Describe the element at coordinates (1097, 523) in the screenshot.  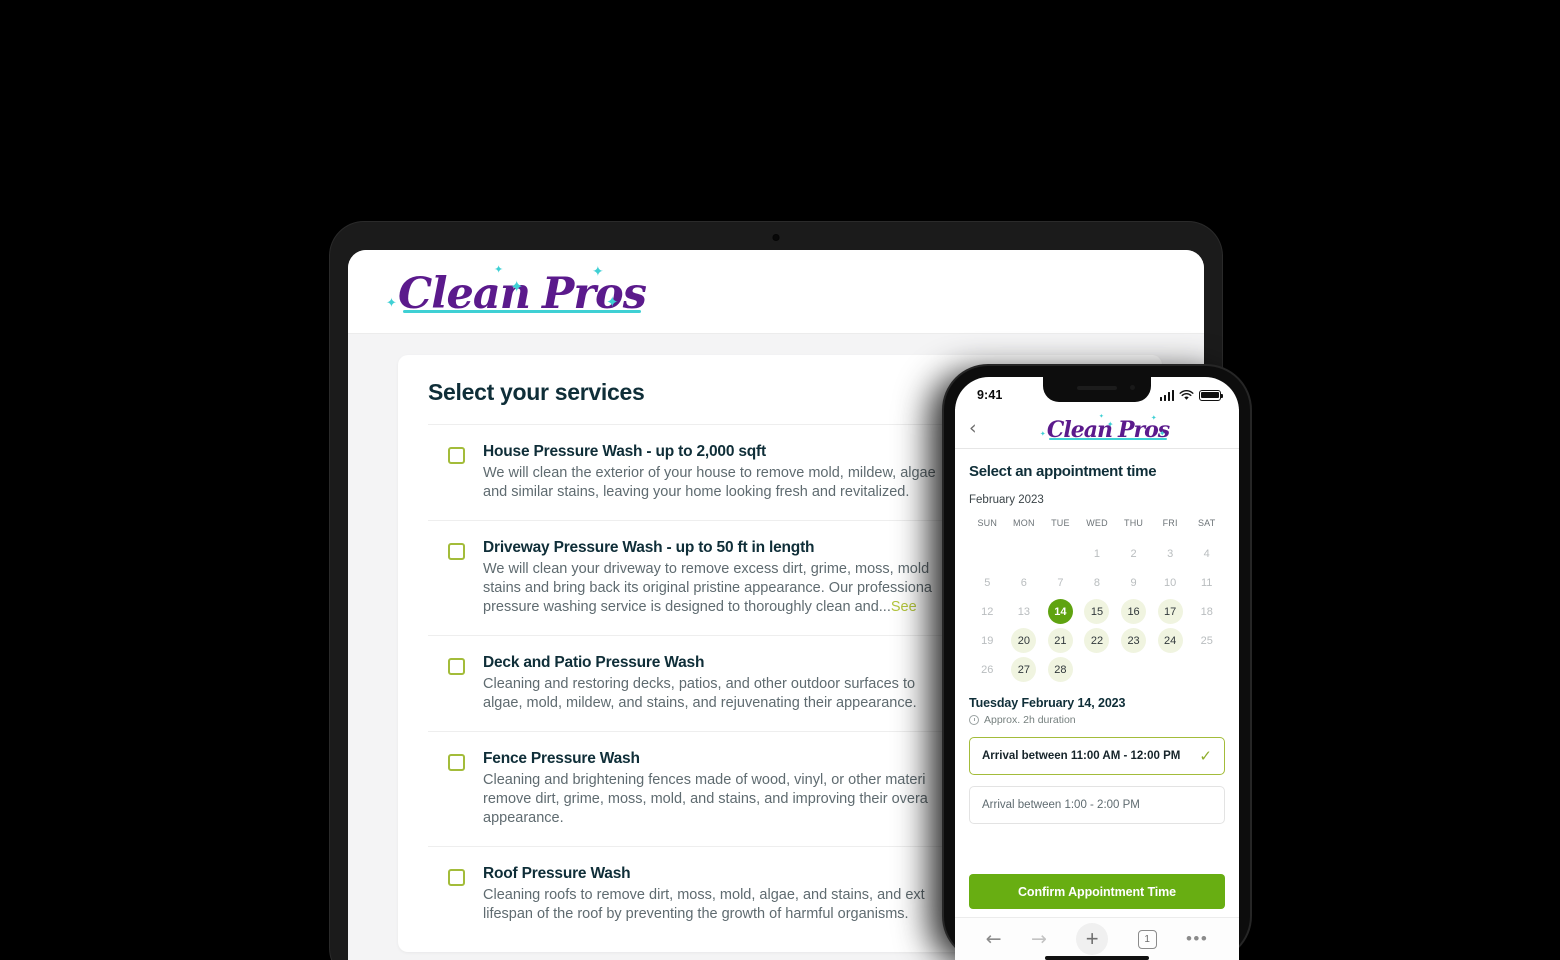
I see `calendar-weekday: WED` at that location.